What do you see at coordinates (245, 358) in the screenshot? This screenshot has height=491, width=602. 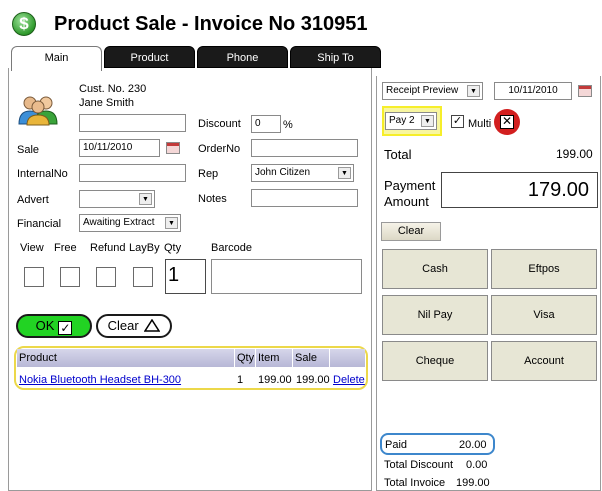 I see `column-qty: Qty` at bounding box center [245, 358].